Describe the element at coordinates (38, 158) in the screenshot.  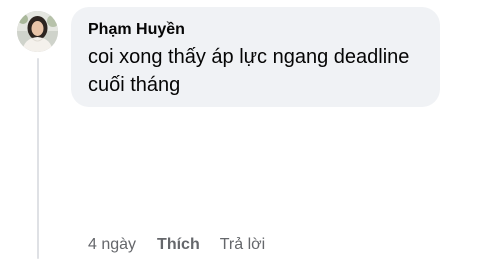
I see `thread-line` at that location.